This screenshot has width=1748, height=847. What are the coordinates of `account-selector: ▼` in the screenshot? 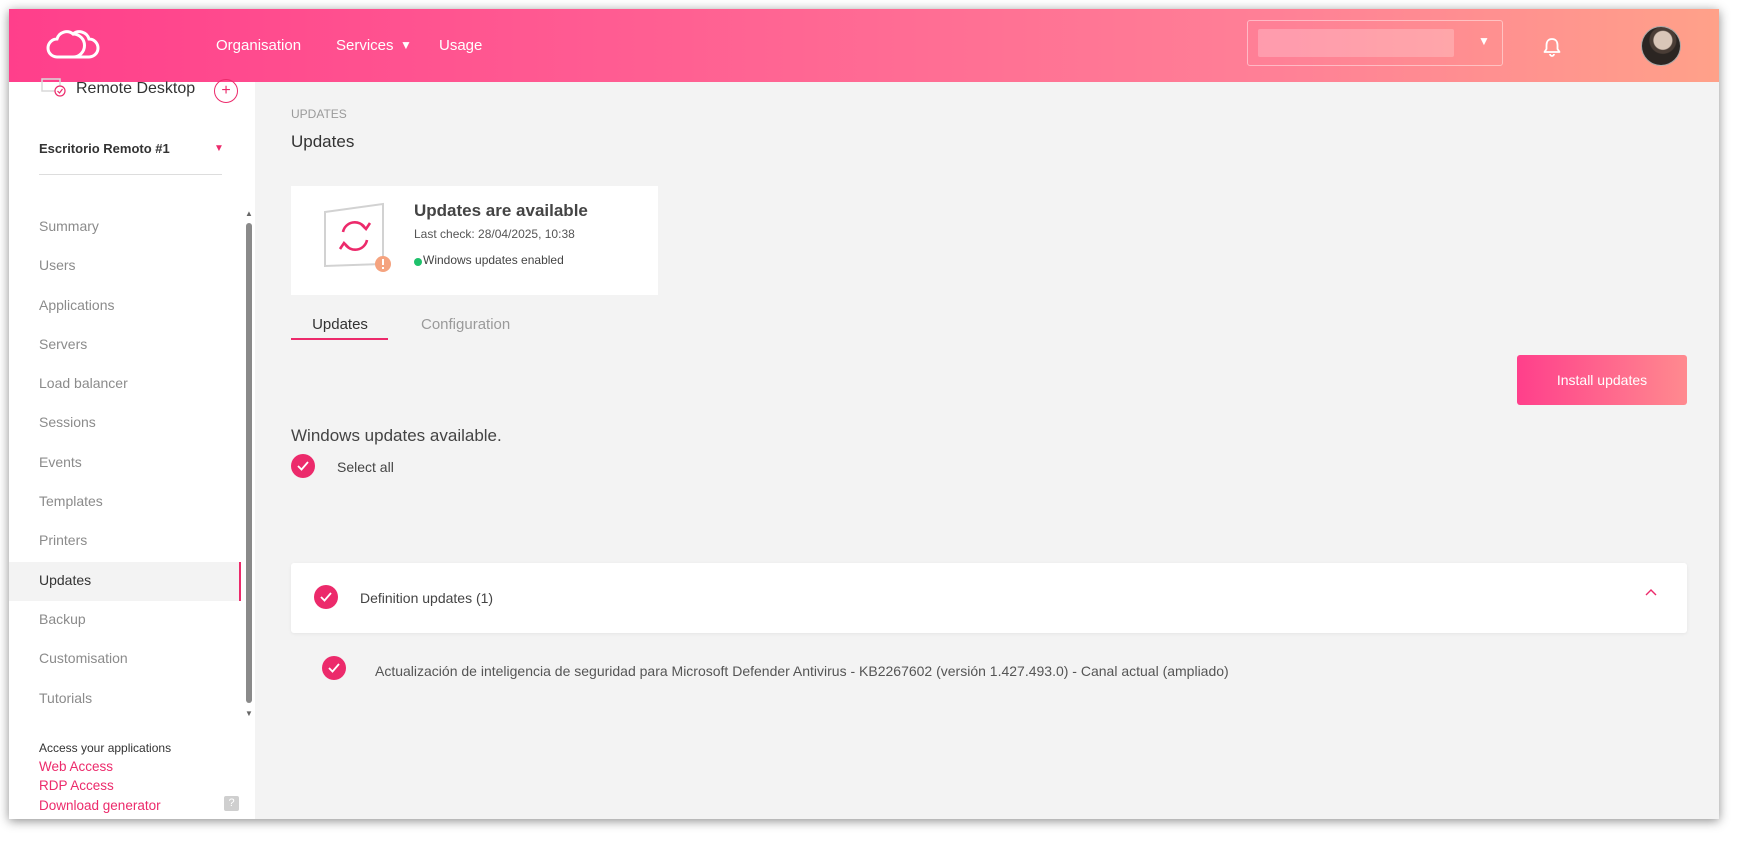 It's located at (1375, 43).